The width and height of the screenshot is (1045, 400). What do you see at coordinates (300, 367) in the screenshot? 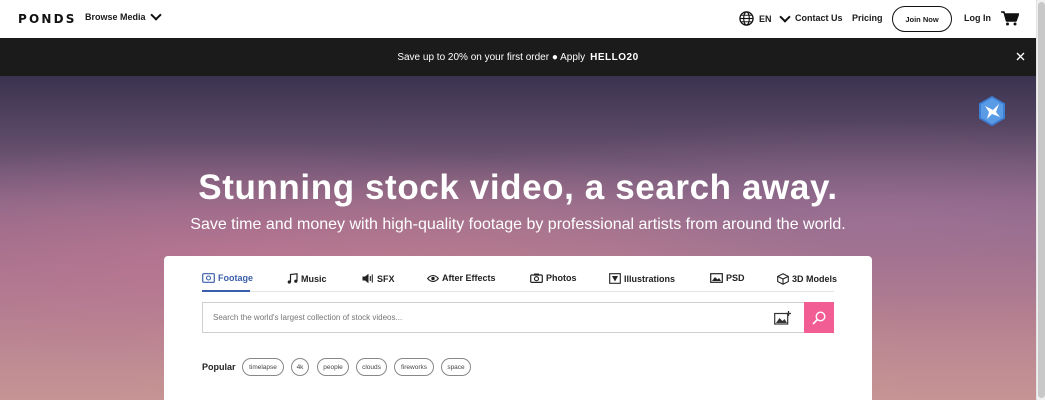
I see `popular-tag-4k: 4k` at bounding box center [300, 367].